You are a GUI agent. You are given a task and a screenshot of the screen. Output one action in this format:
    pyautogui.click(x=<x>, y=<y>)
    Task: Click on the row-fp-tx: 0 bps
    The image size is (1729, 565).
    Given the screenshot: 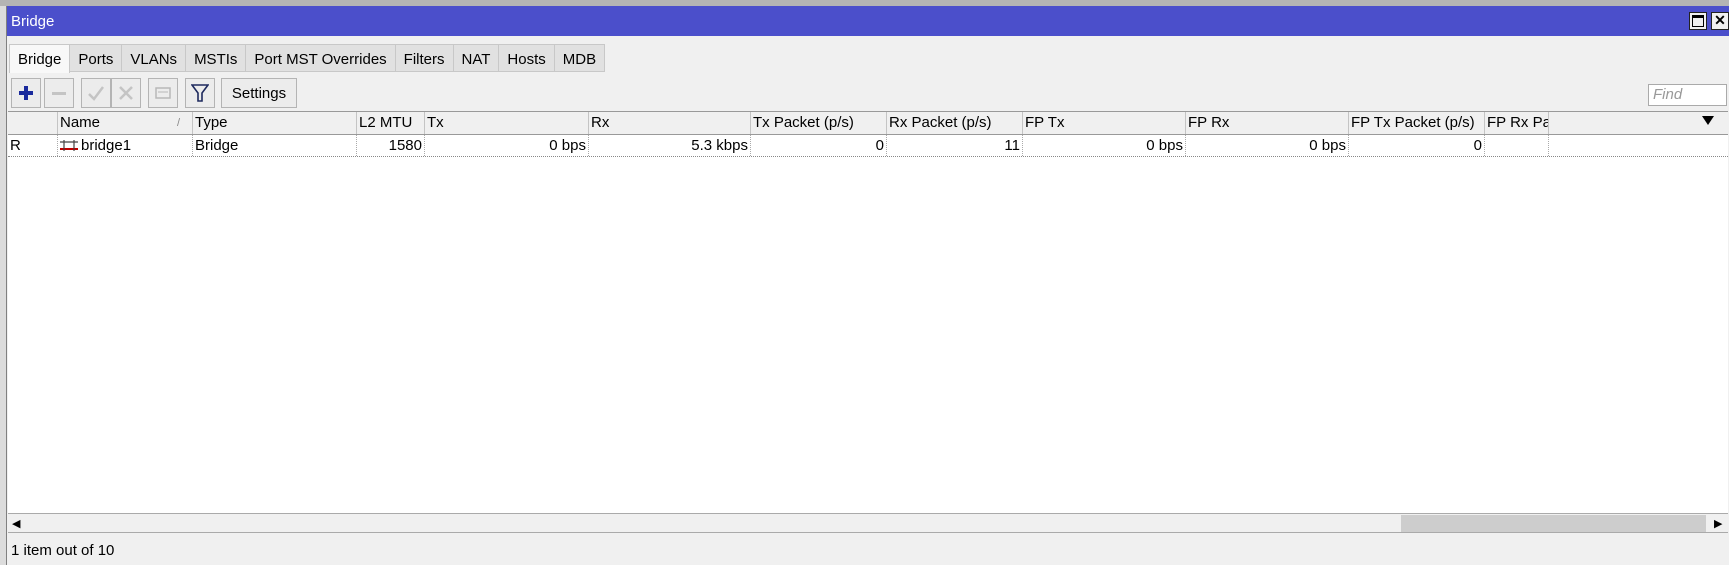 What is the action you would take?
    pyautogui.click(x=1104, y=145)
    